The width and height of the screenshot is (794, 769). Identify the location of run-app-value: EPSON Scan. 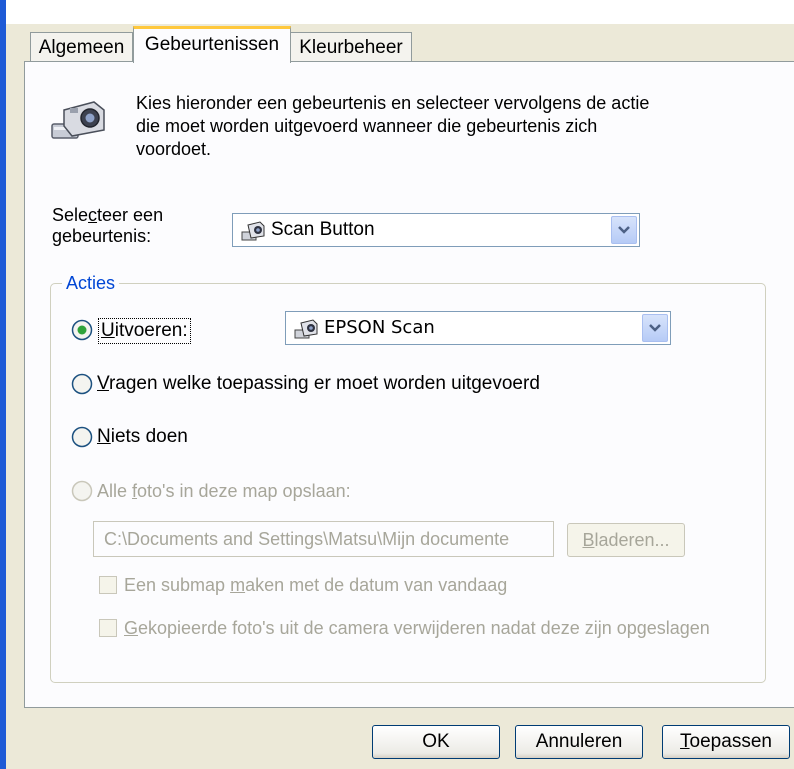
(379, 327).